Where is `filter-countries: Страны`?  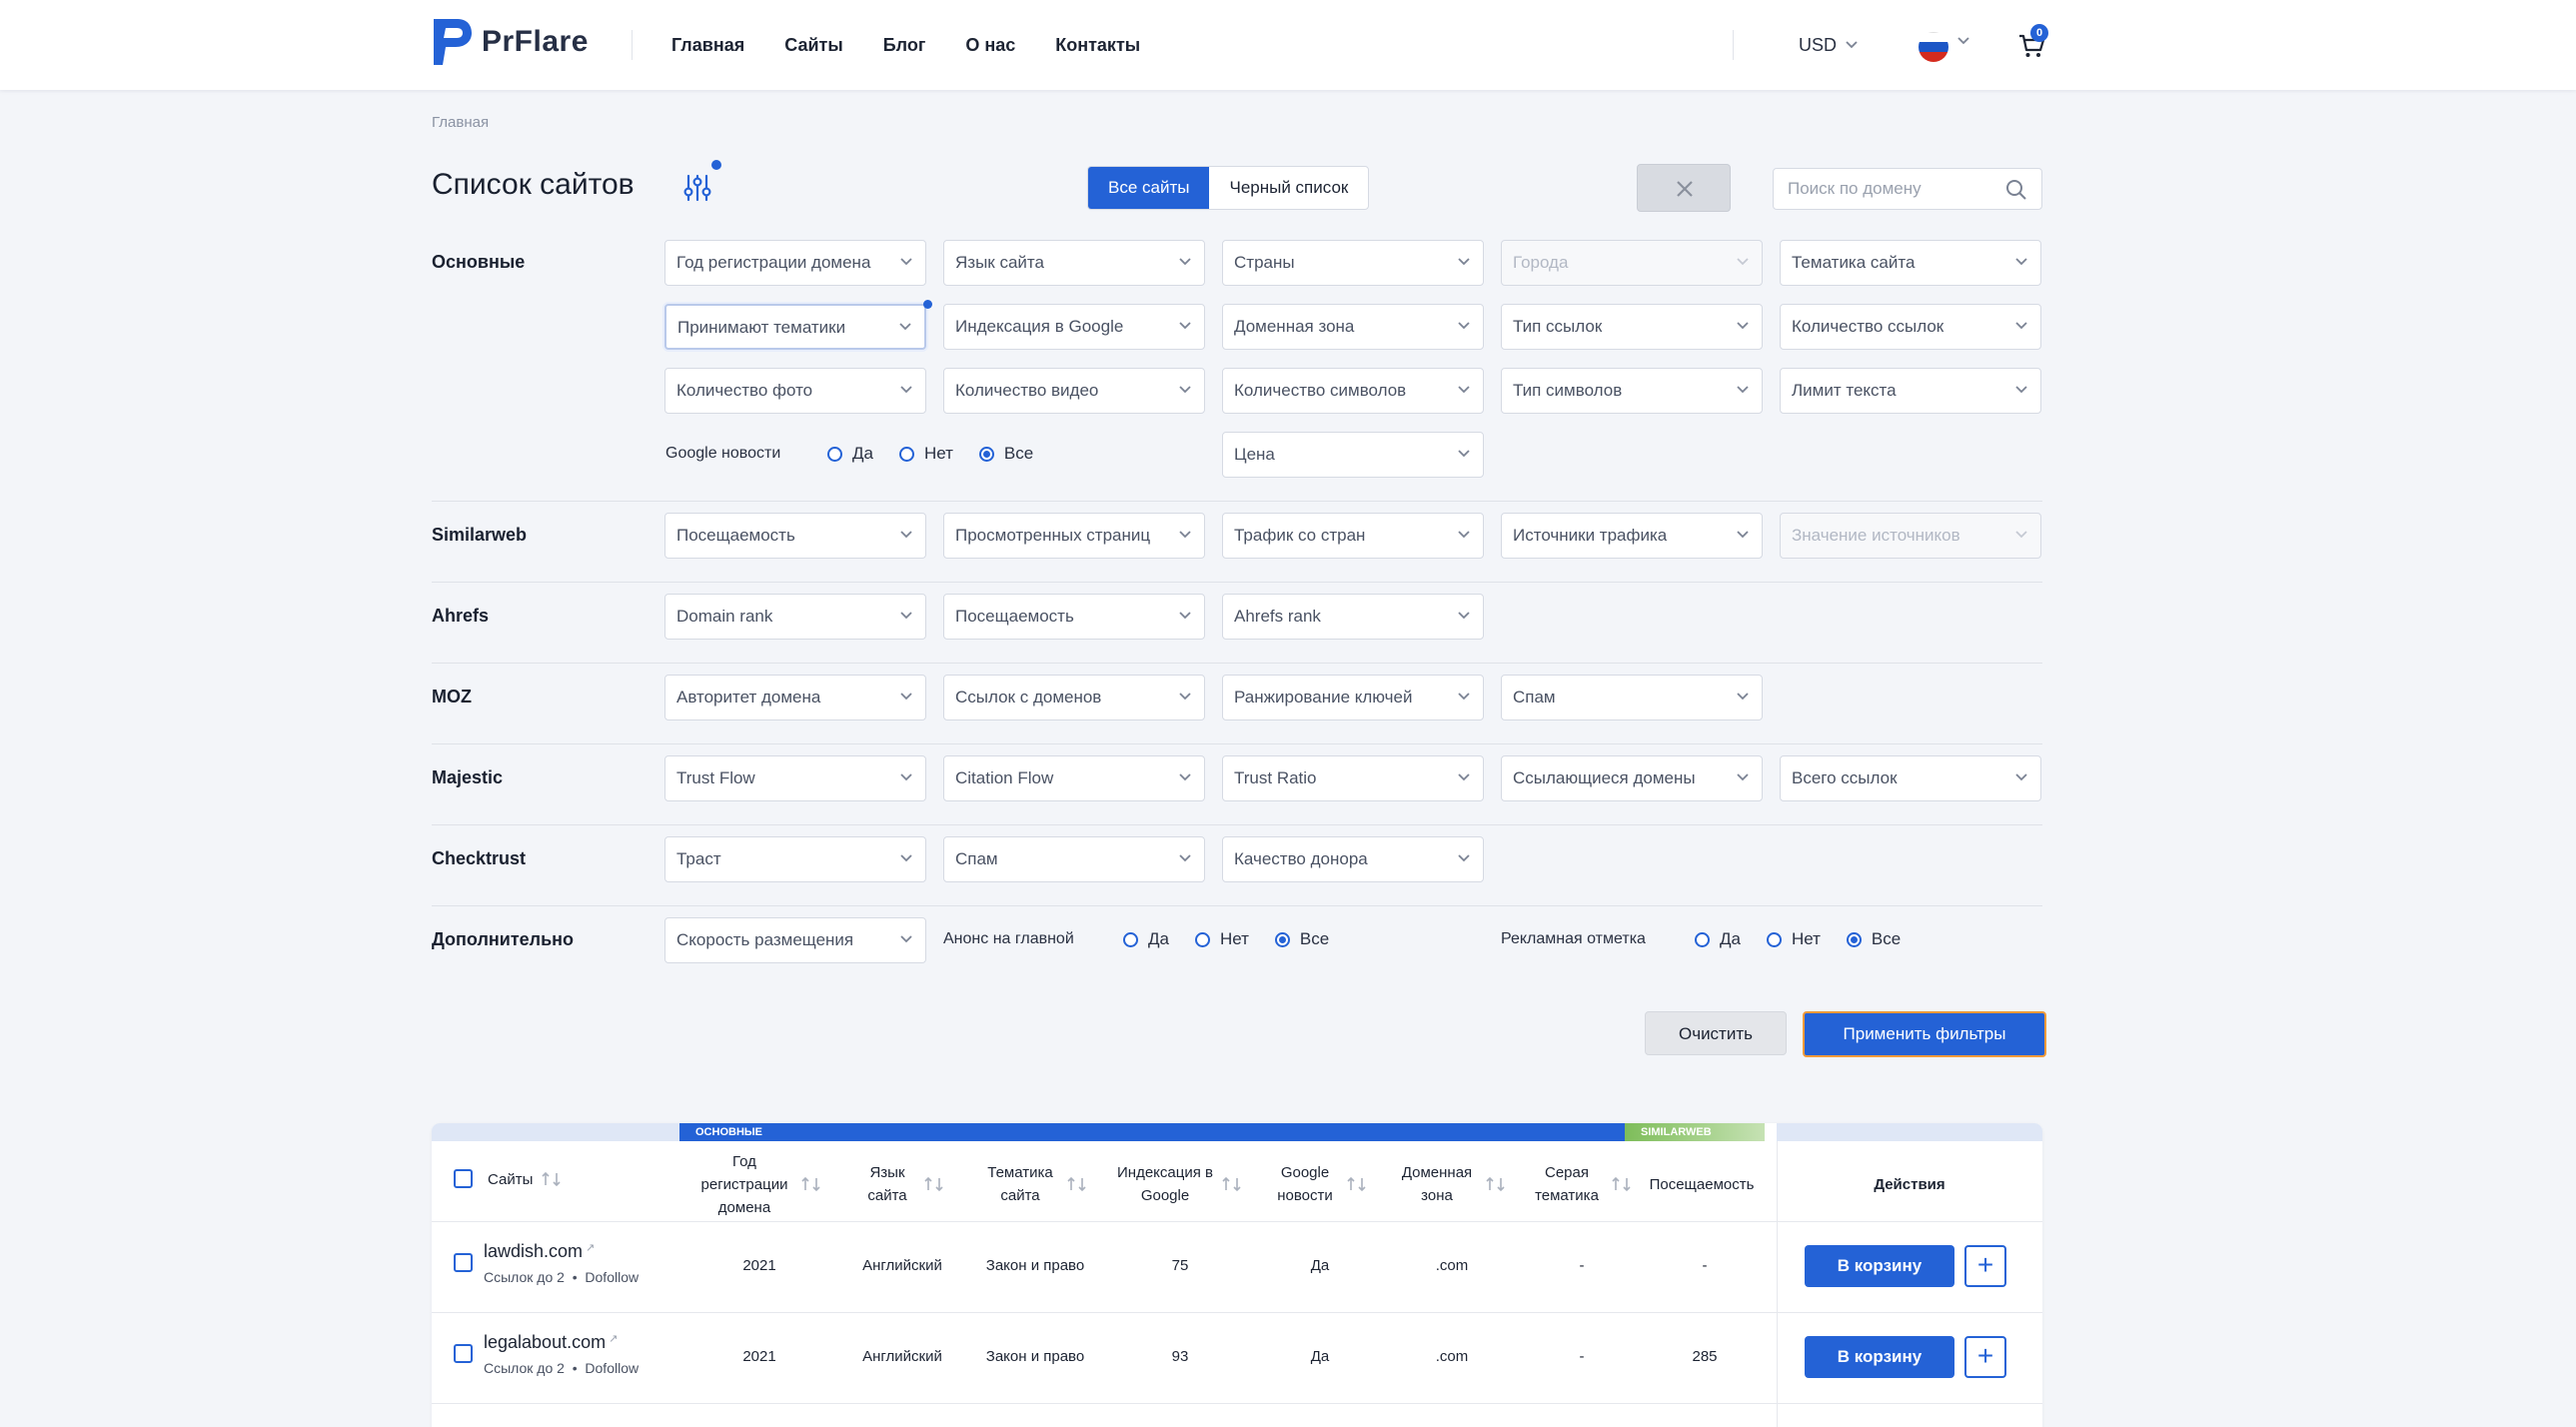 filter-countries: Страны is located at coordinates (1353, 263).